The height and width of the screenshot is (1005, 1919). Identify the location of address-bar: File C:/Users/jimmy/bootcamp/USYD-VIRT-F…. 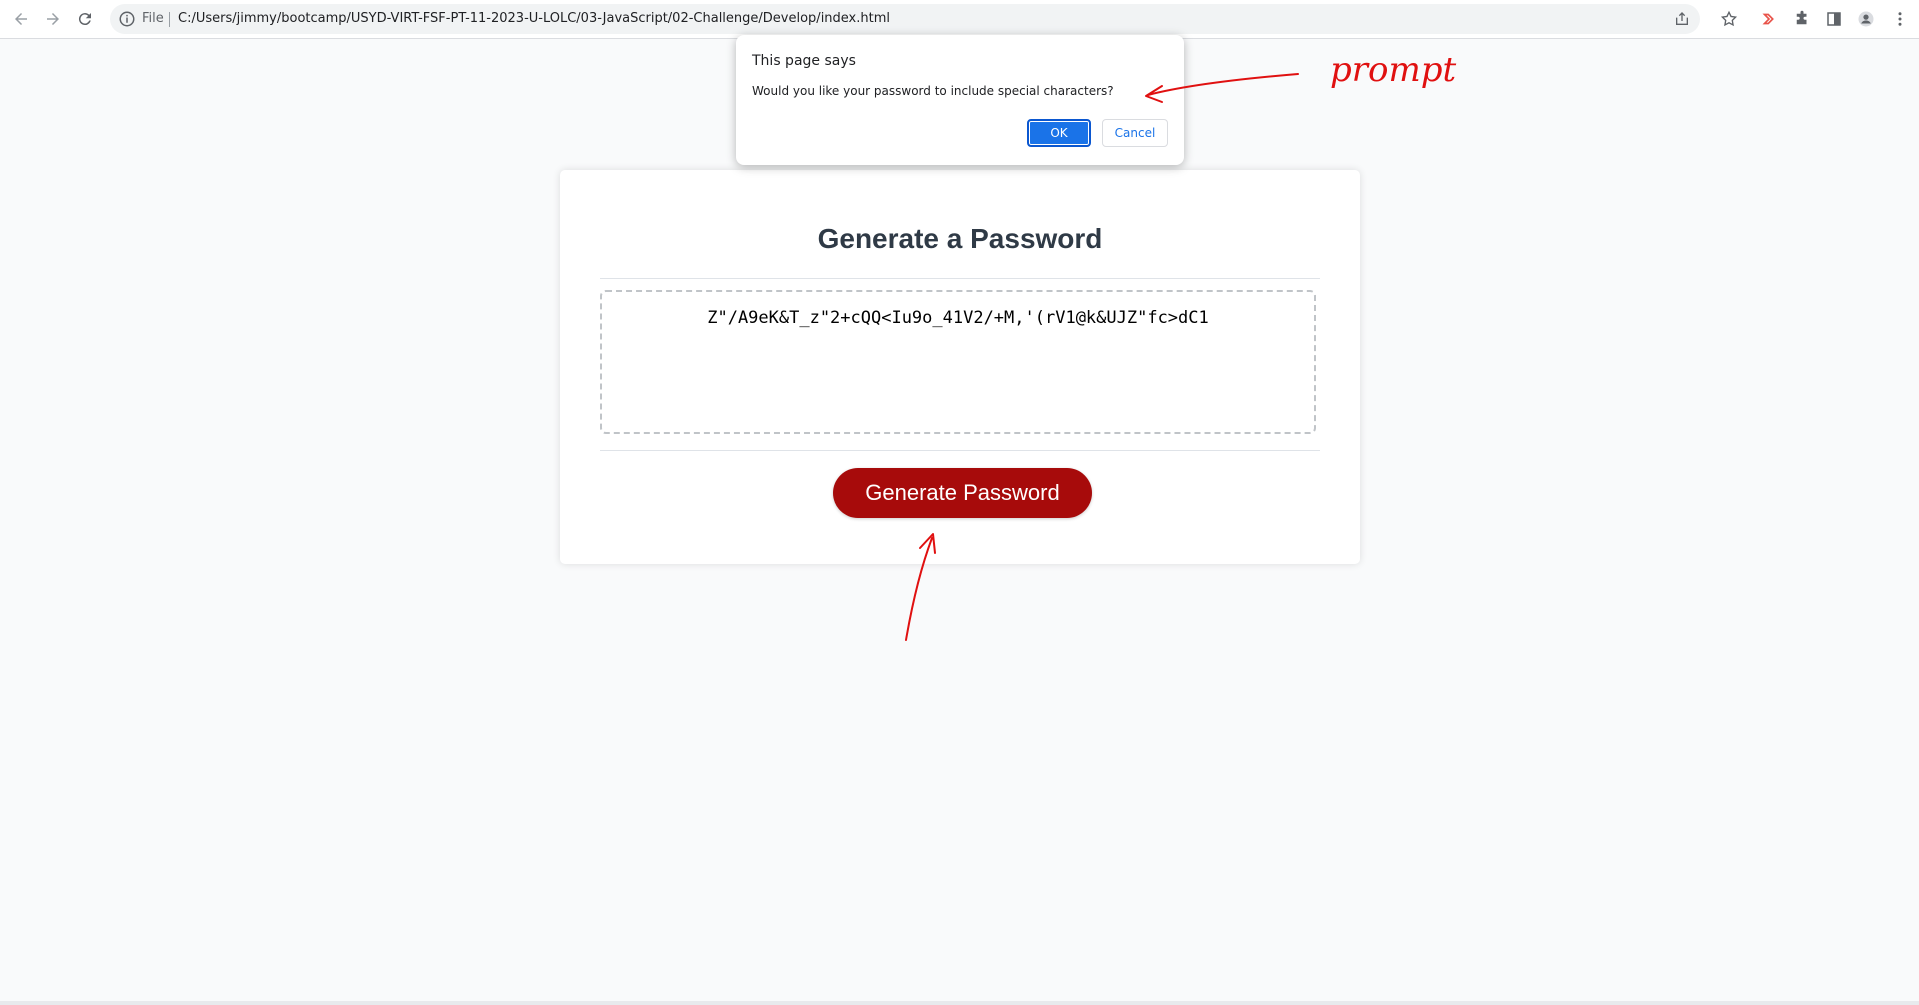
(905, 19).